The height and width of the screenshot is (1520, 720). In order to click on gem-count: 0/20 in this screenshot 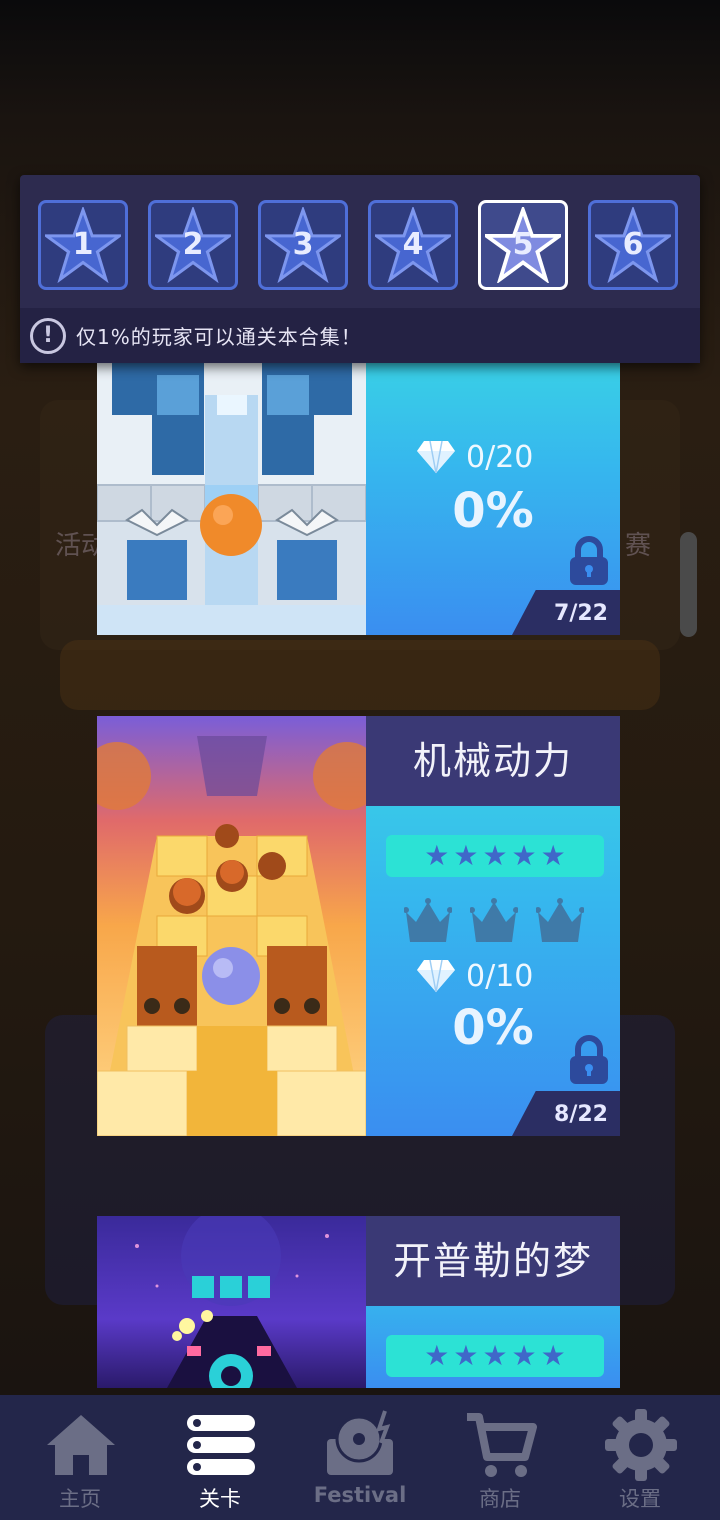, I will do `click(500, 457)`.